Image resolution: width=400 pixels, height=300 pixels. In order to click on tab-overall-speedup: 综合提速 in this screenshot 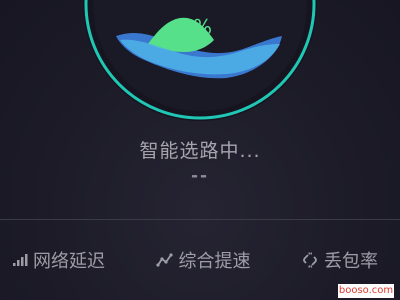, I will do `click(203, 260)`.